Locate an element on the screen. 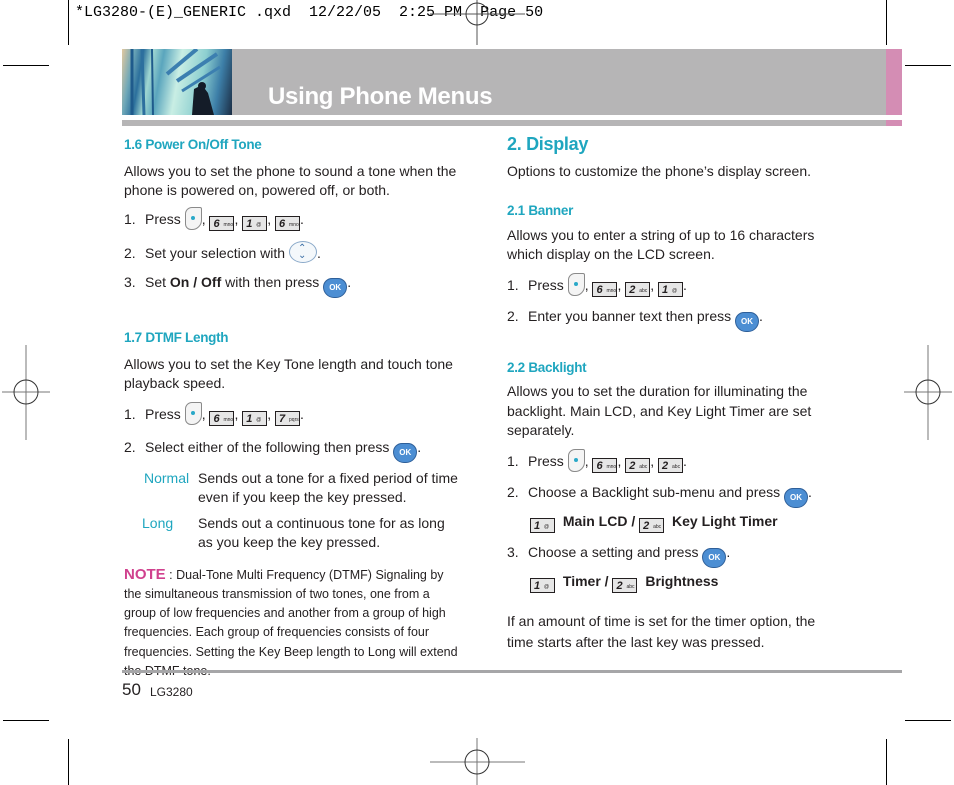 The image size is (954, 785). header-bar is located at coordinates (504, 82).